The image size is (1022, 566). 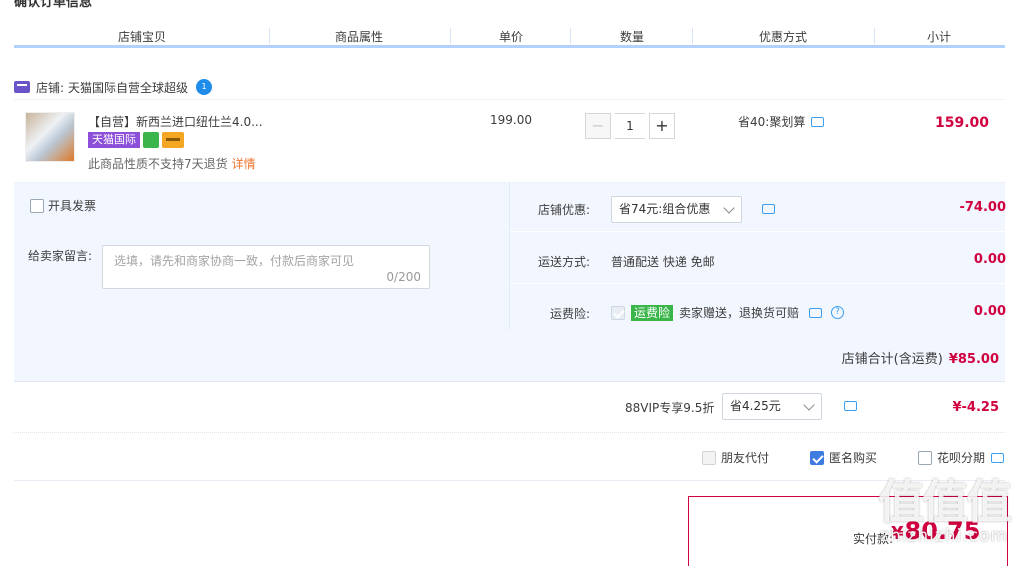 What do you see at coordinates (151, 140) in the screenshot?
I see `service-badge-icon` at bounding box center [151, 140].